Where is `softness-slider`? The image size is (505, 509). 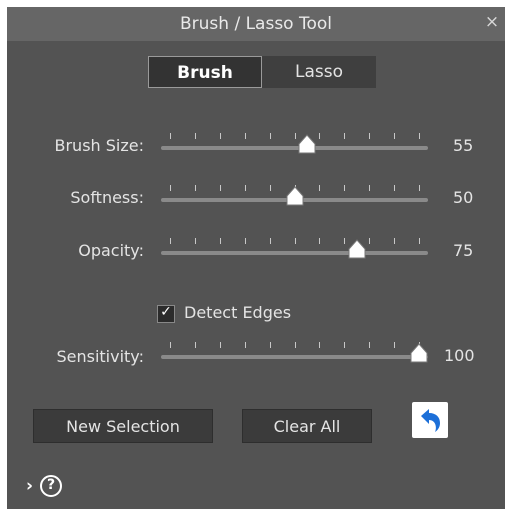
softness-slider is located at coordinates (294, 200).